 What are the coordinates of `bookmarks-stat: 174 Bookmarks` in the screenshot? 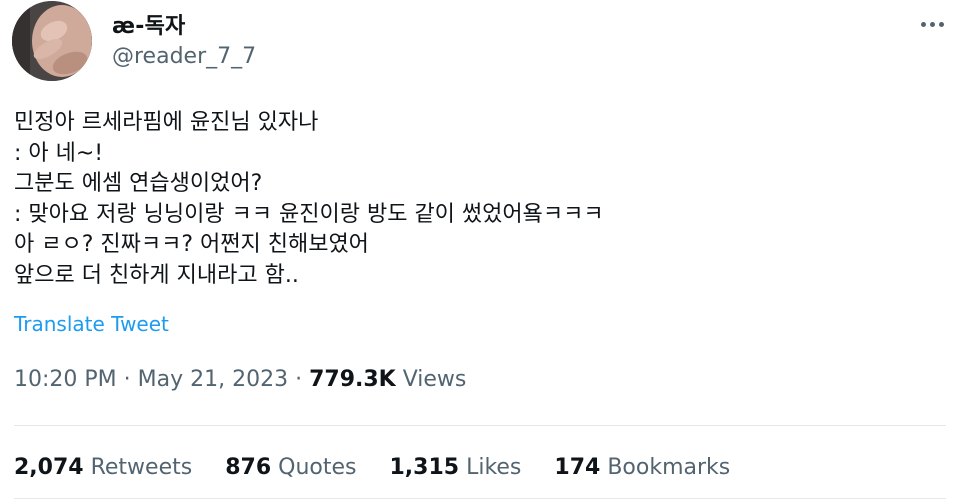 It's located at (642, 467).